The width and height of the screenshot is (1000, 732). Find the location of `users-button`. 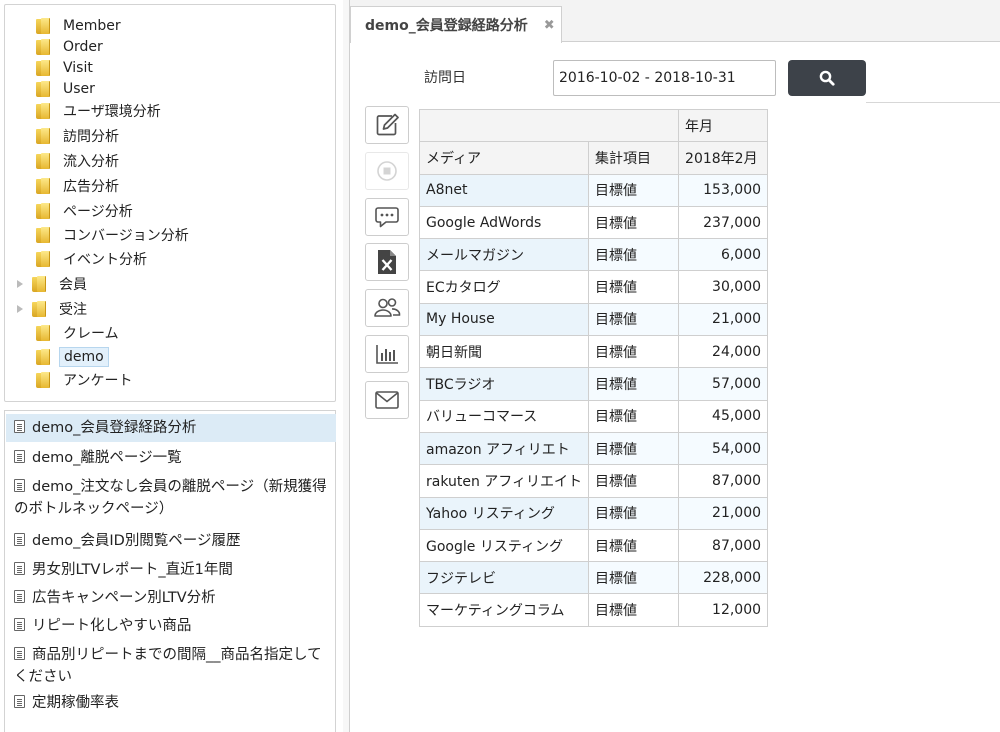

users-button is located at coordinates (387, 308).